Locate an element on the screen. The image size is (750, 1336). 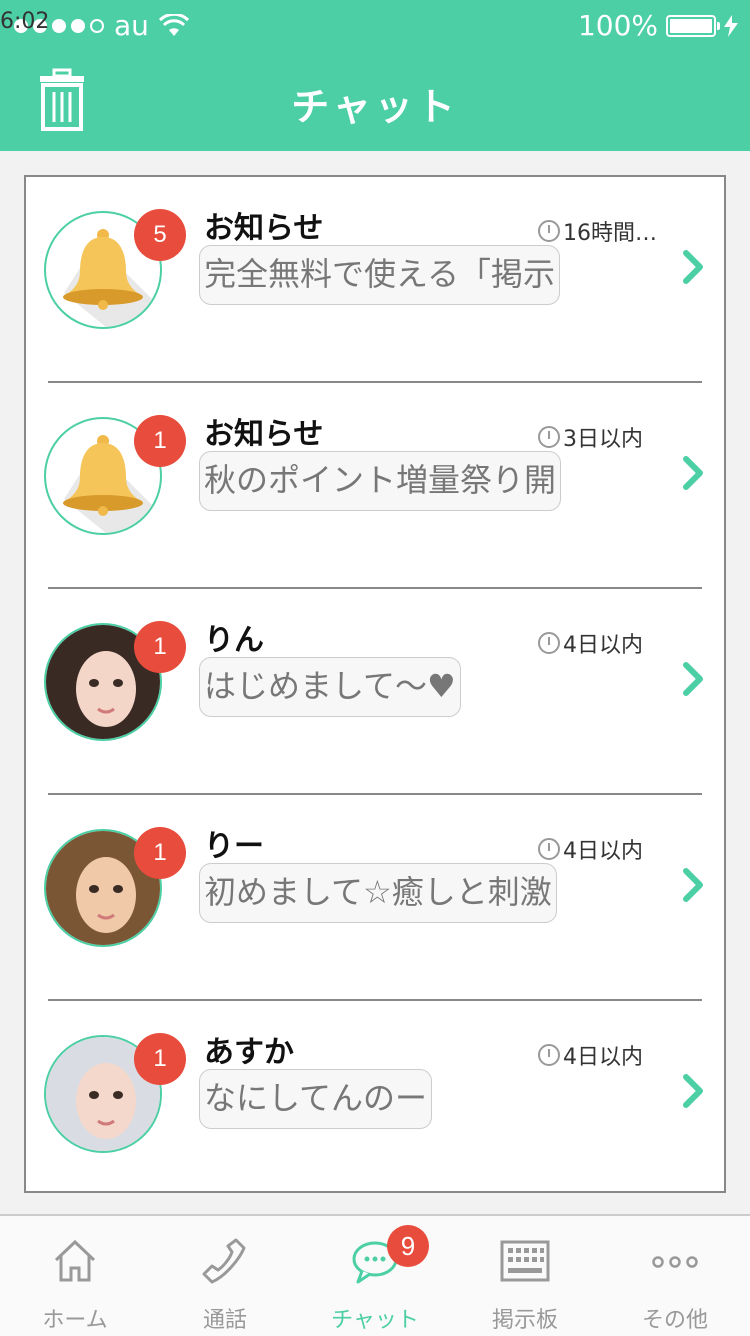
chat-row: 5 お知らせ 16時間… 完全無料で使える「掲示 is located at coordinates (375, 280).